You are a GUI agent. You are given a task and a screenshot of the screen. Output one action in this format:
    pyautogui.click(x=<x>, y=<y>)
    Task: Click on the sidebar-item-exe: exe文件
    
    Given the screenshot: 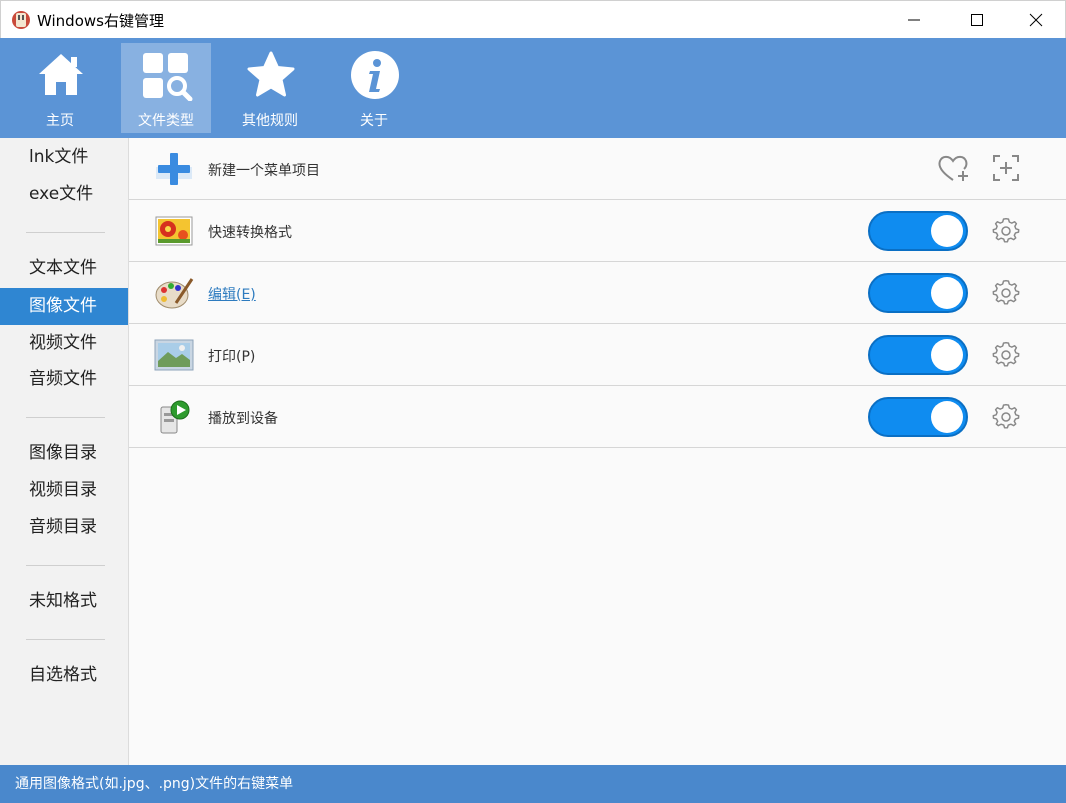 What is the action you would take?
    pyautogui.click(x=64, y=194)
    